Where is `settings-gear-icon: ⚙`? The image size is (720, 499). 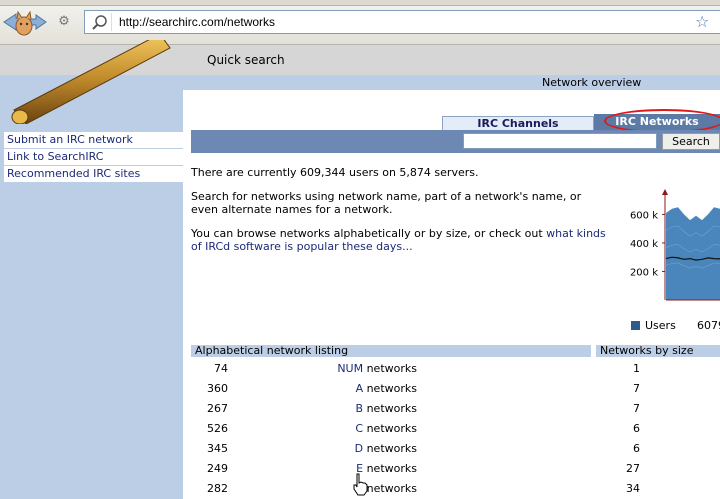 settings-gear-icon: ⚙ is located at coordinates (64, 22).